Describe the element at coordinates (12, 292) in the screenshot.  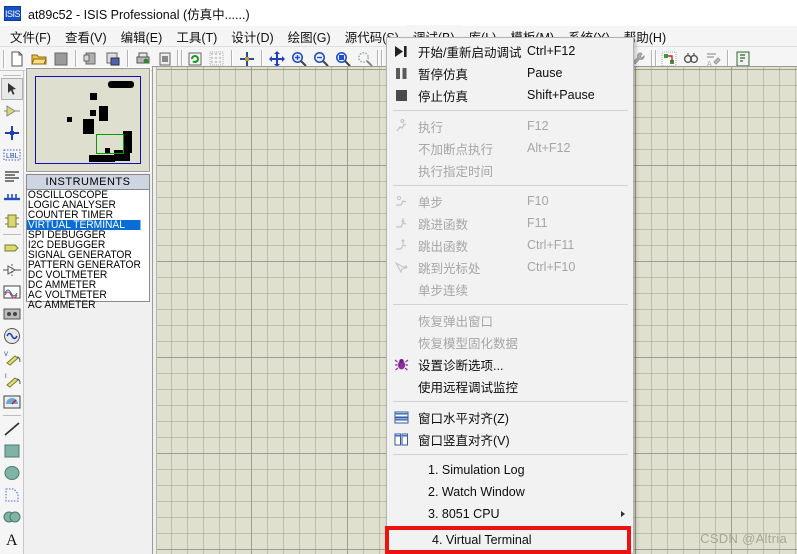
I see `graph-mode-icon` at that location.